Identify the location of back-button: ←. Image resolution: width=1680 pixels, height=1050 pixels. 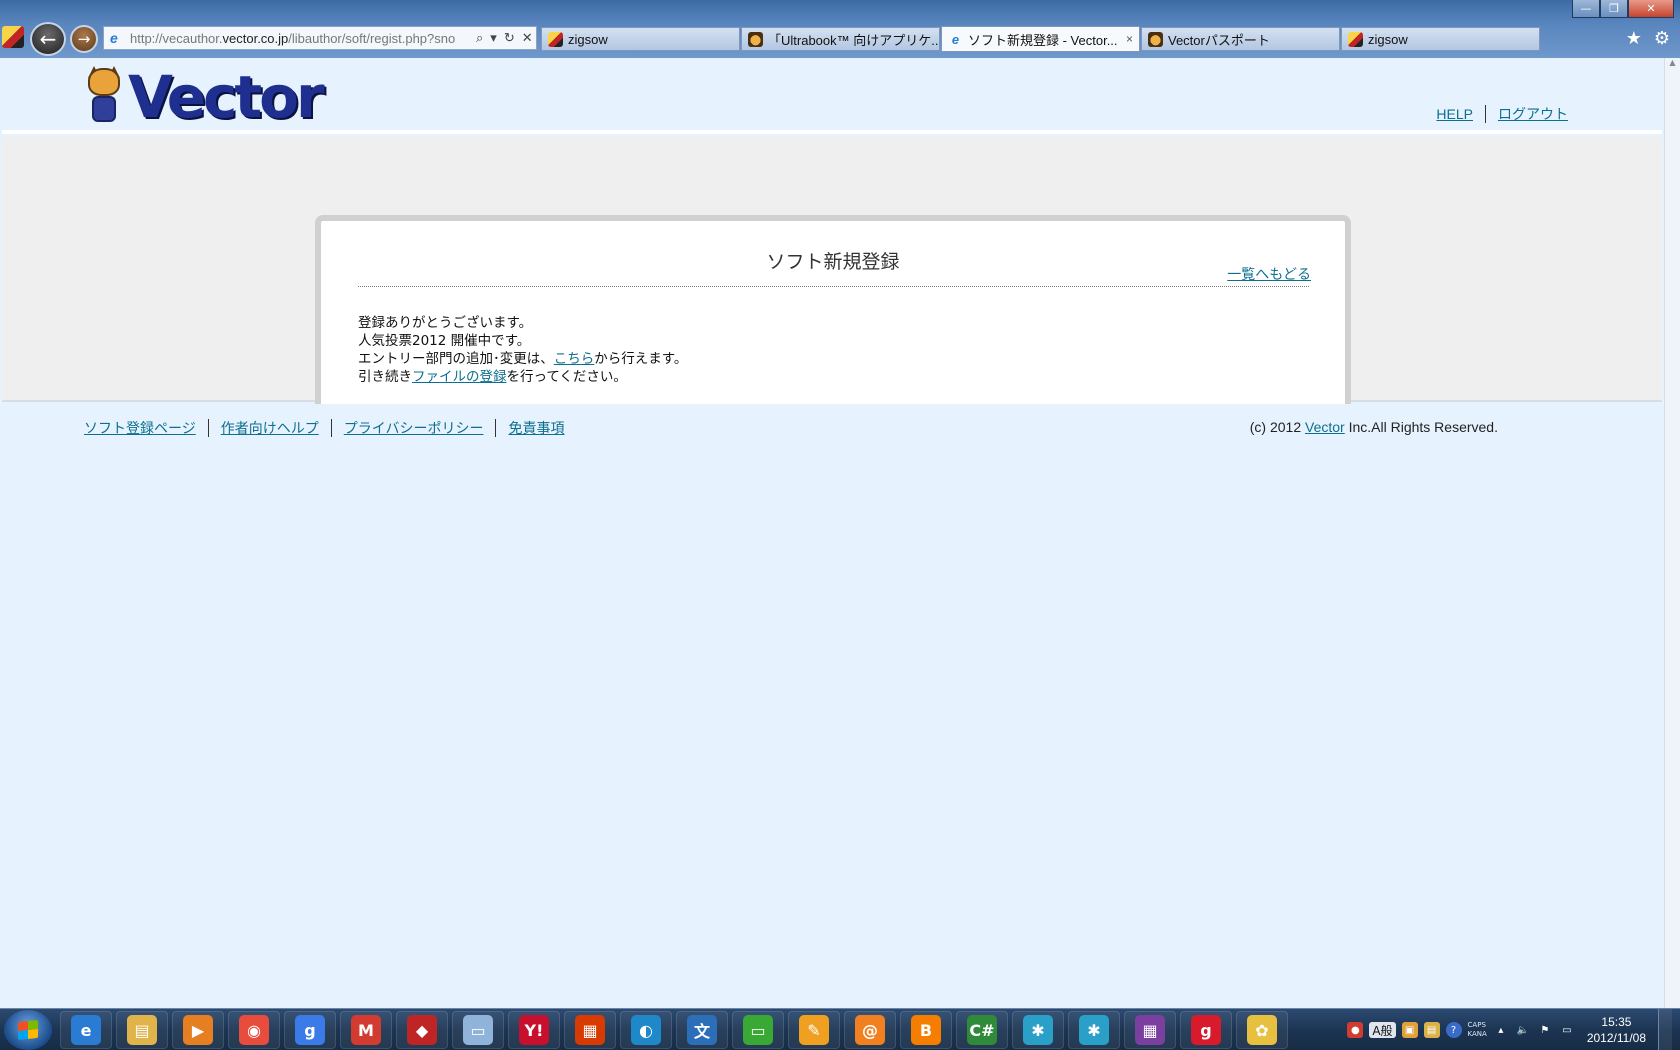
(48, 39).